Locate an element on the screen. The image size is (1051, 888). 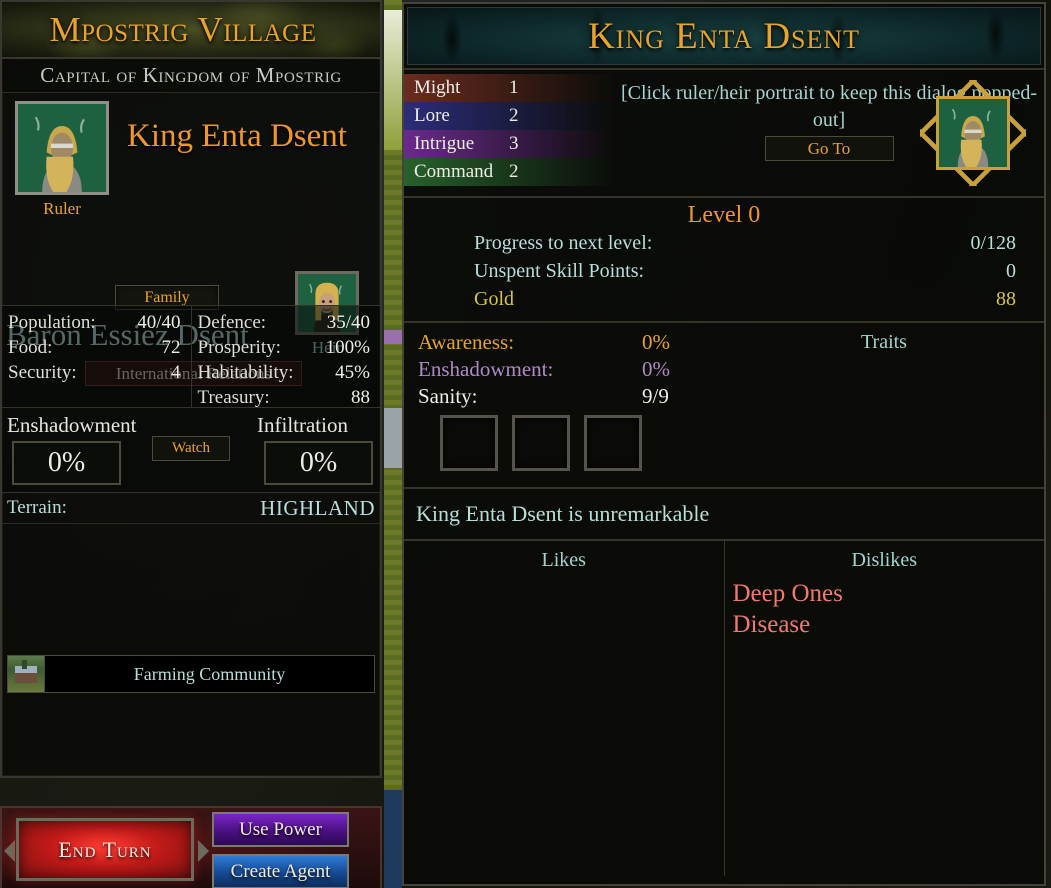
use-power-button: Use Power is located at coordinates (280, 829).